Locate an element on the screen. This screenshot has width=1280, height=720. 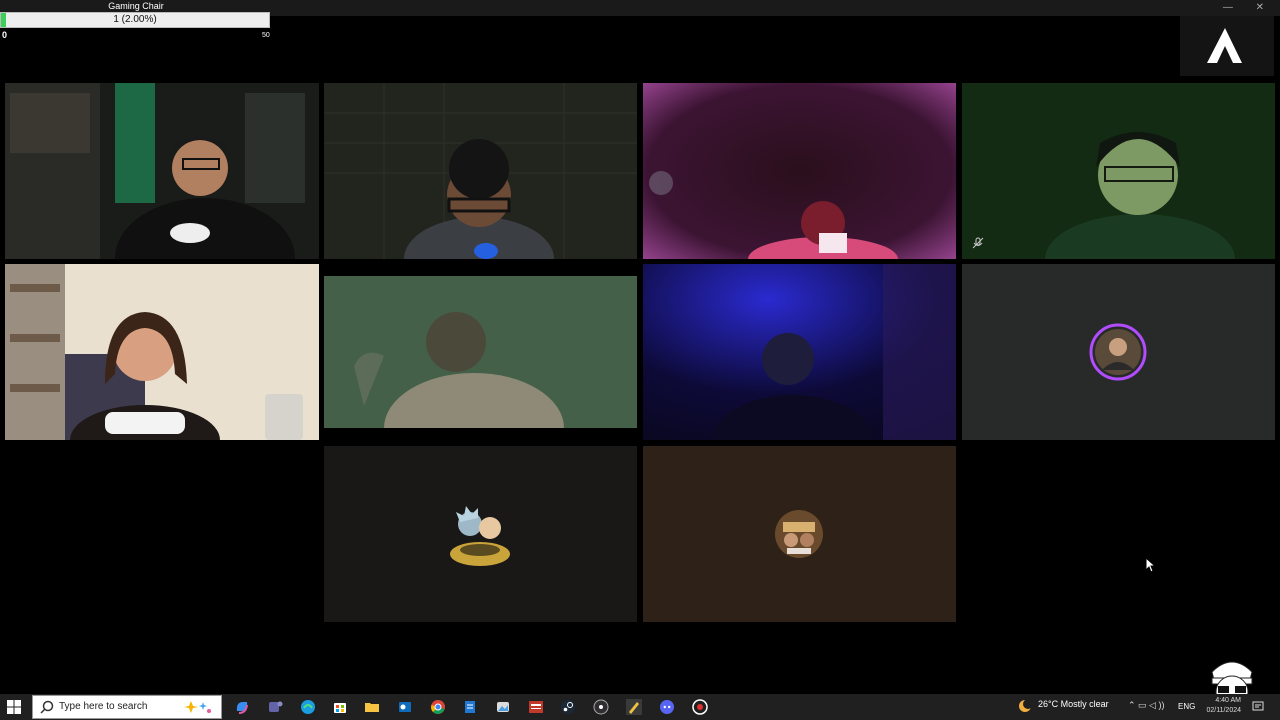
system-tray-icons: ⌃ ▭ ◁ )) is located at coordinates (1146, 705).